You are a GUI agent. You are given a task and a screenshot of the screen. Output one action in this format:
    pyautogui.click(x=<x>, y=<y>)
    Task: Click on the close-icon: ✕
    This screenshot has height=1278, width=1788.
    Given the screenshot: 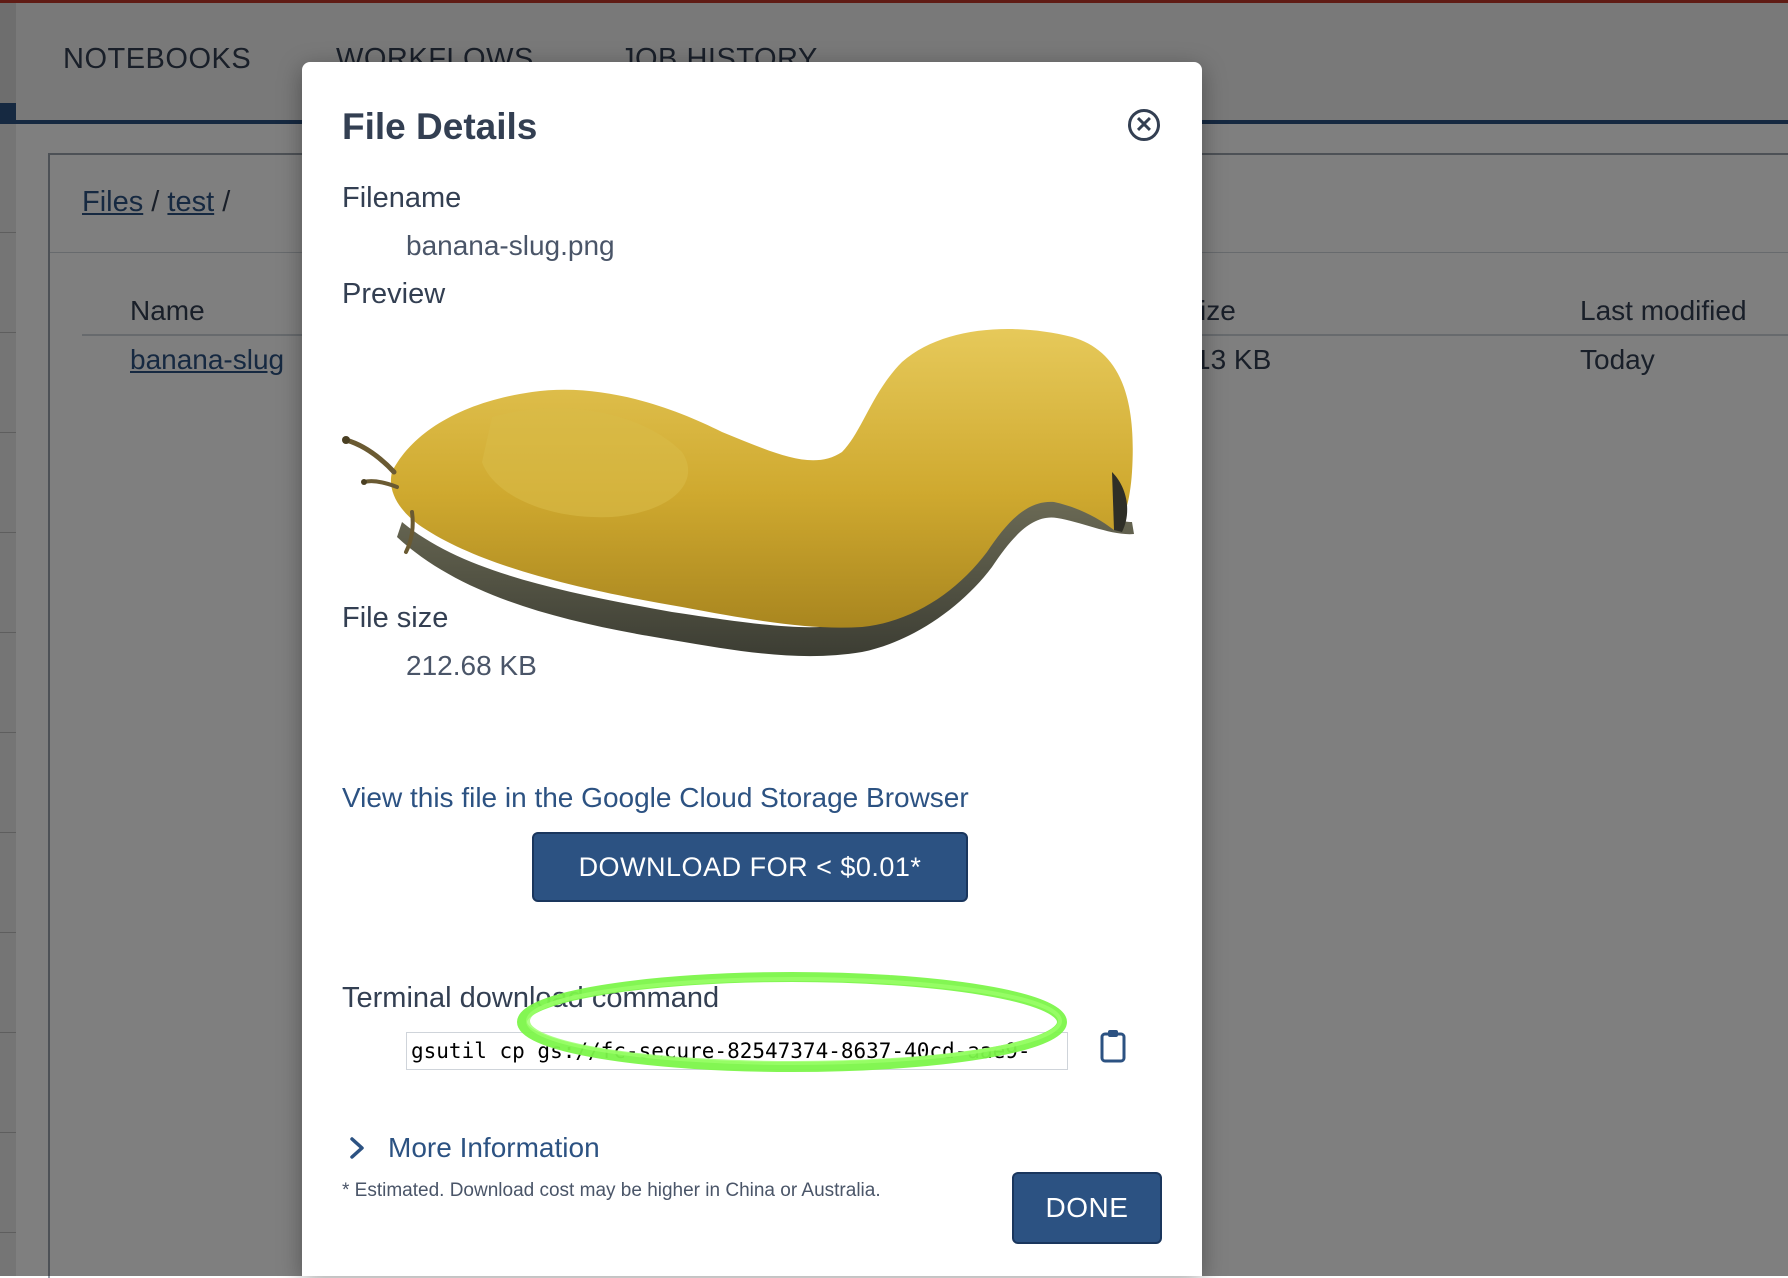 What is the action you would take?
    pyautogui.click(x=1144, y=125)
    